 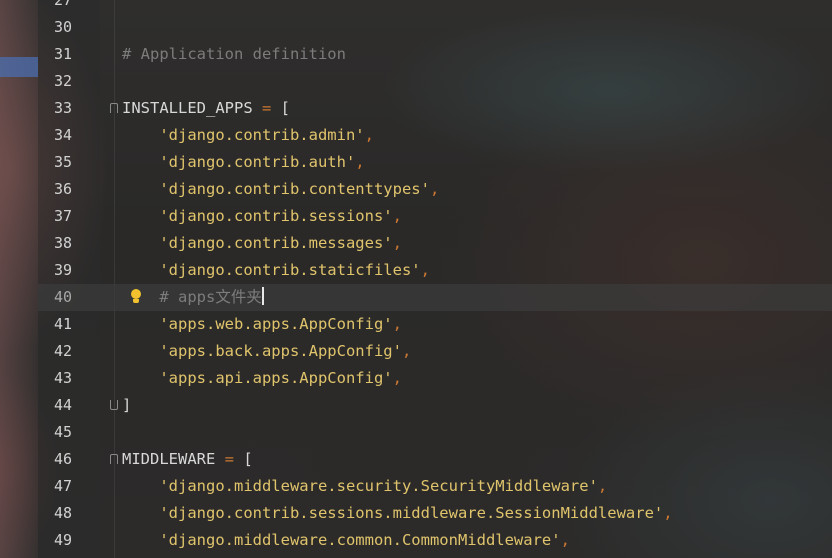 I want to click on code-line: 36 'django.contrib.contenttypes',, so click(x=435, y=189).